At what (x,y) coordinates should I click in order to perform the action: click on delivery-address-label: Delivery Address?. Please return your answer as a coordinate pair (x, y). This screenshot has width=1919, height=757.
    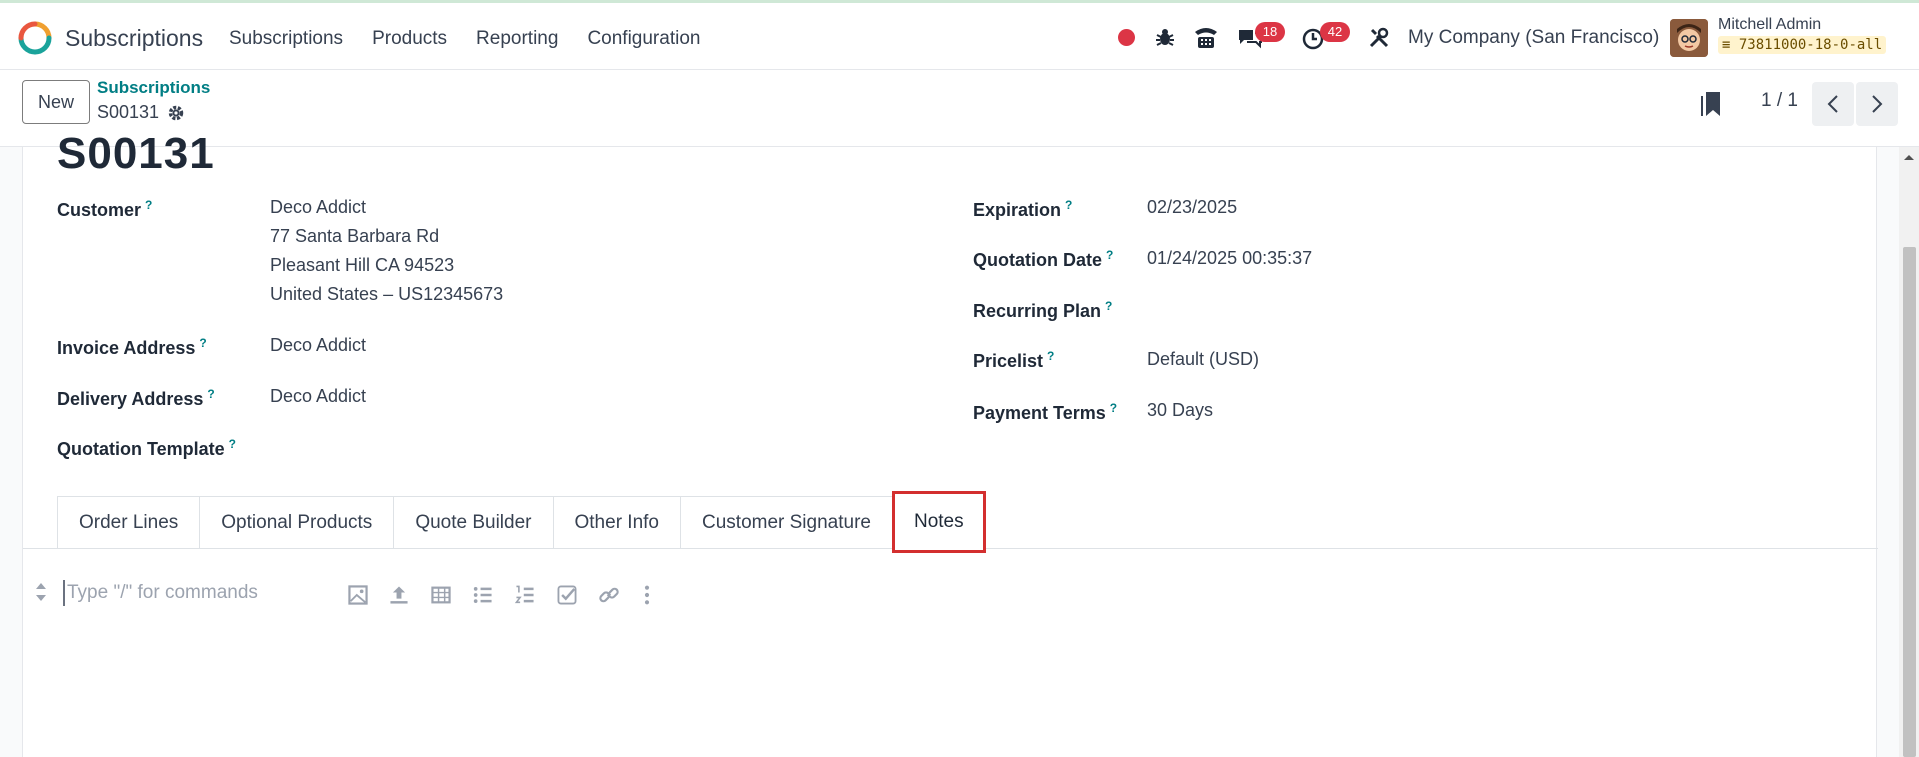
    Looking at the image, I should click on (136, 398).